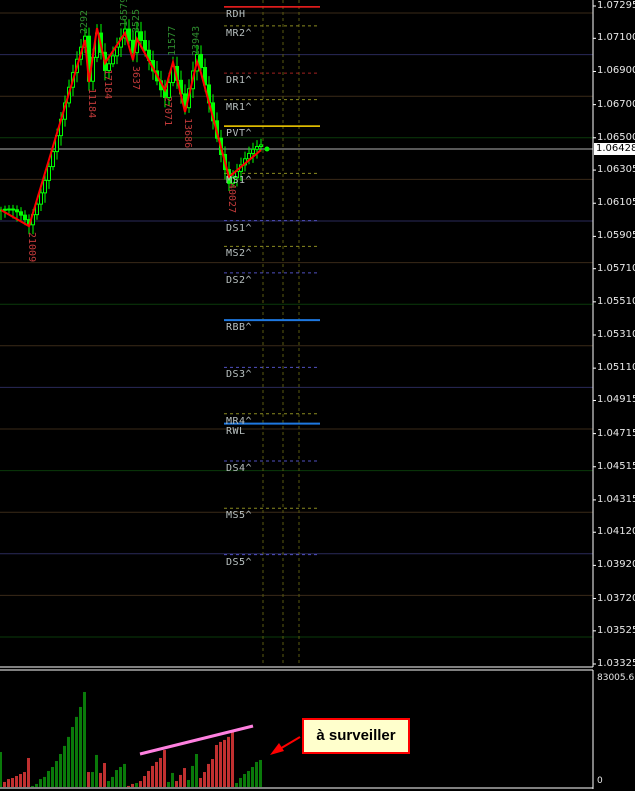 This screenshot has height=791, width=635. Describe the element at coordinates (124, 14) in the screenshot. I see `zigzag-volume-label: 16579` at that location.